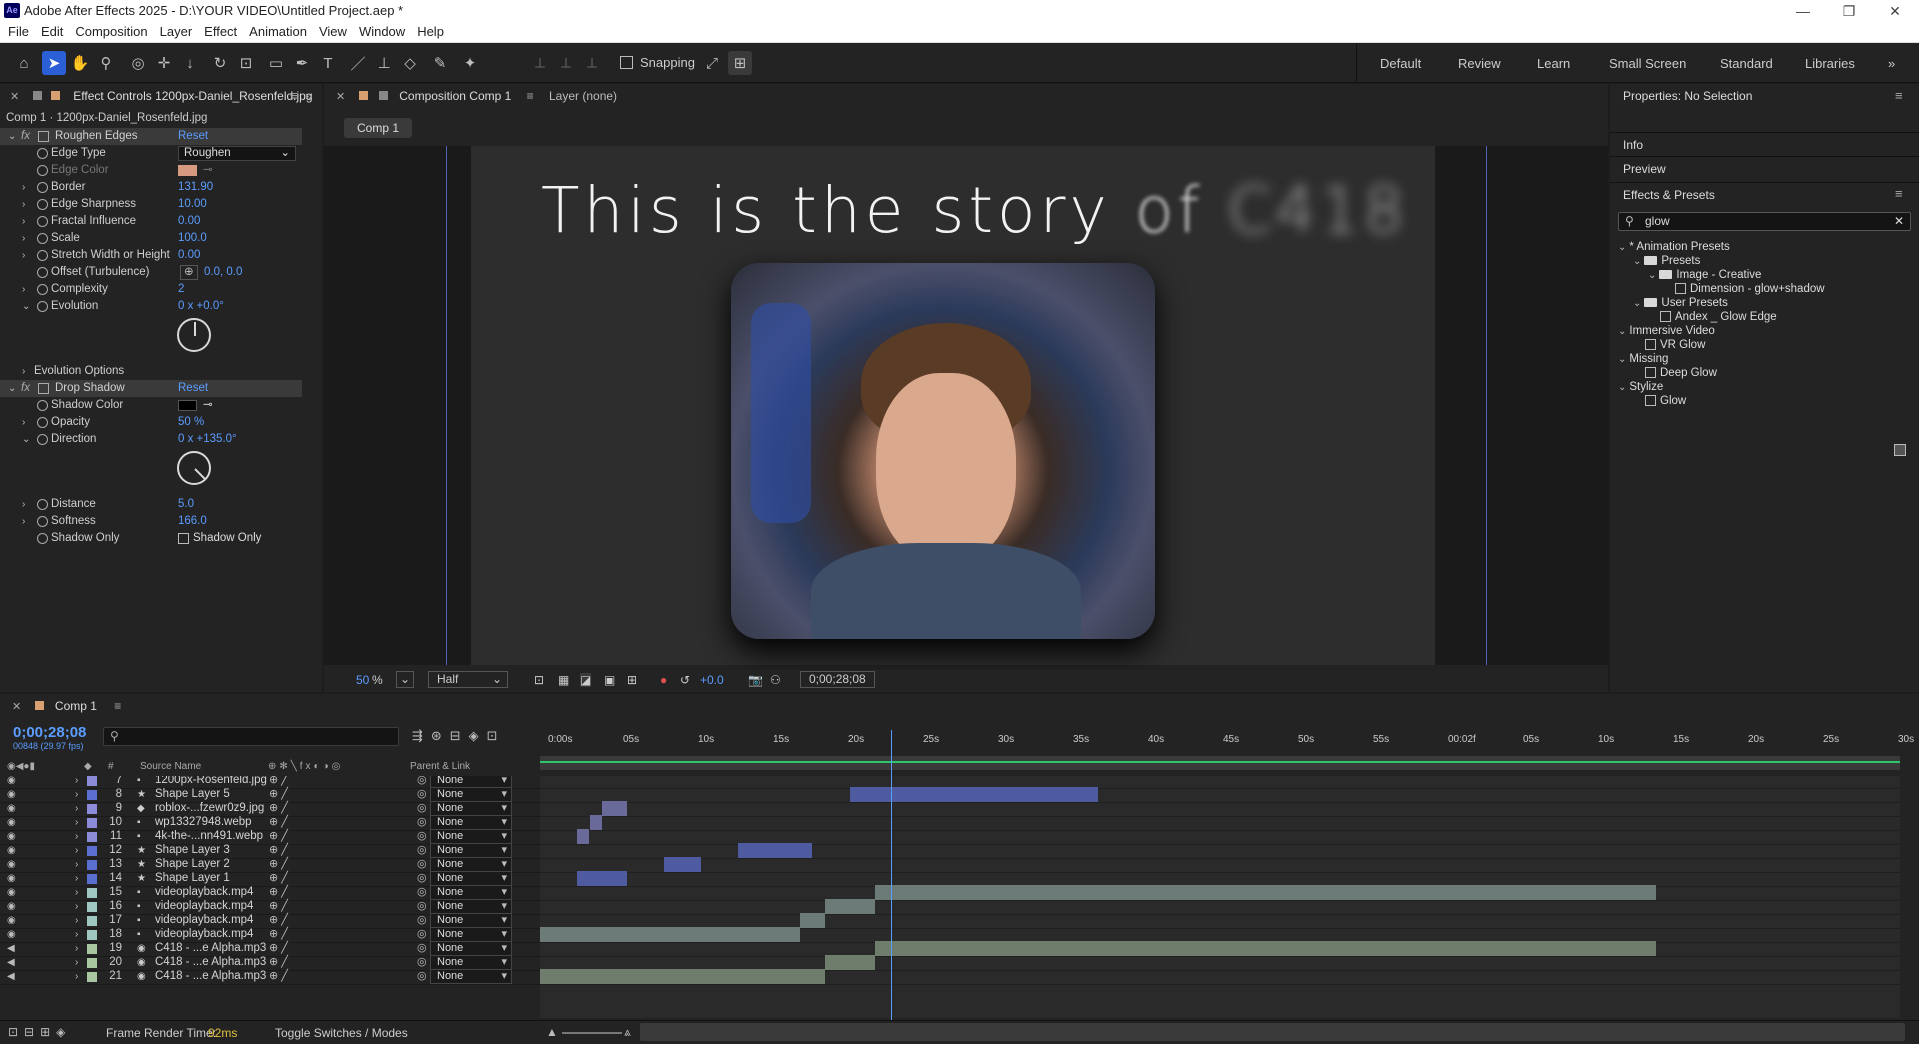 This screenshot has width=1919, height=1044. What do you see at coordinates (627, 1032) in the screenshot?
I see `zoom-in-icon: ⩓` at bounding box center [627, 1032].